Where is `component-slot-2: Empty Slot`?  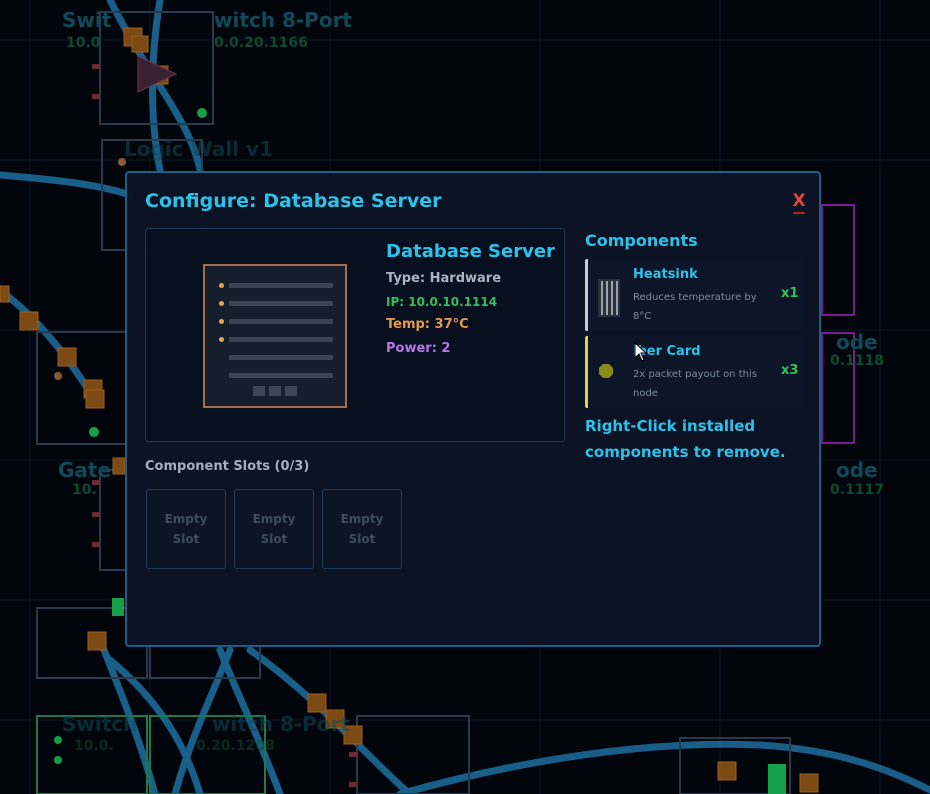
component-slot-2: Empty Slot is located at coordinates (274, 529).